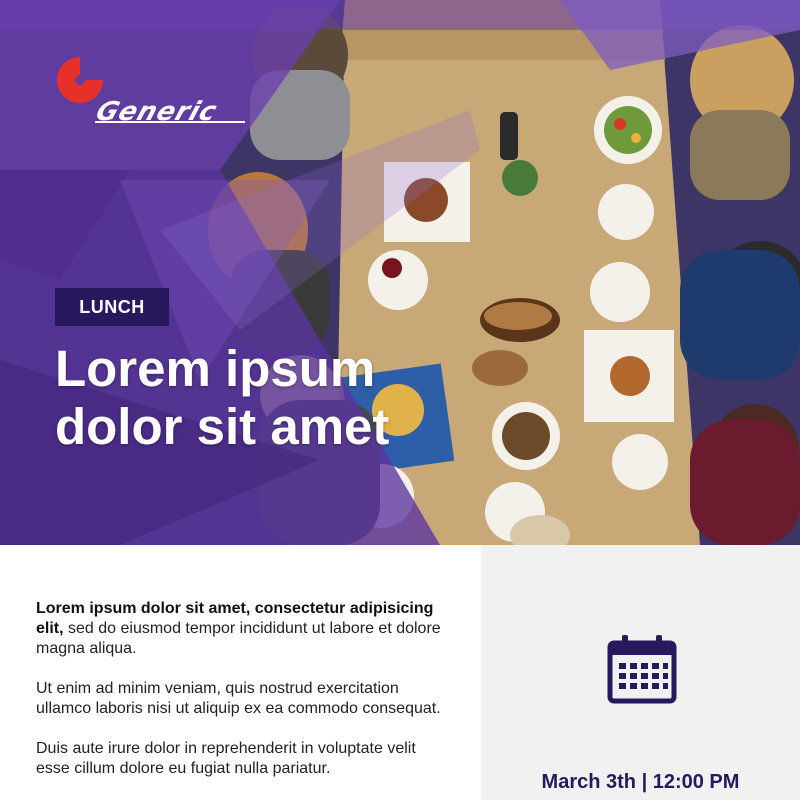 This screenshot has height=800, width=800. Describe the element at coordinates (112, 307) in the screenshot. I see `category-tag: LUNCH` at that location.